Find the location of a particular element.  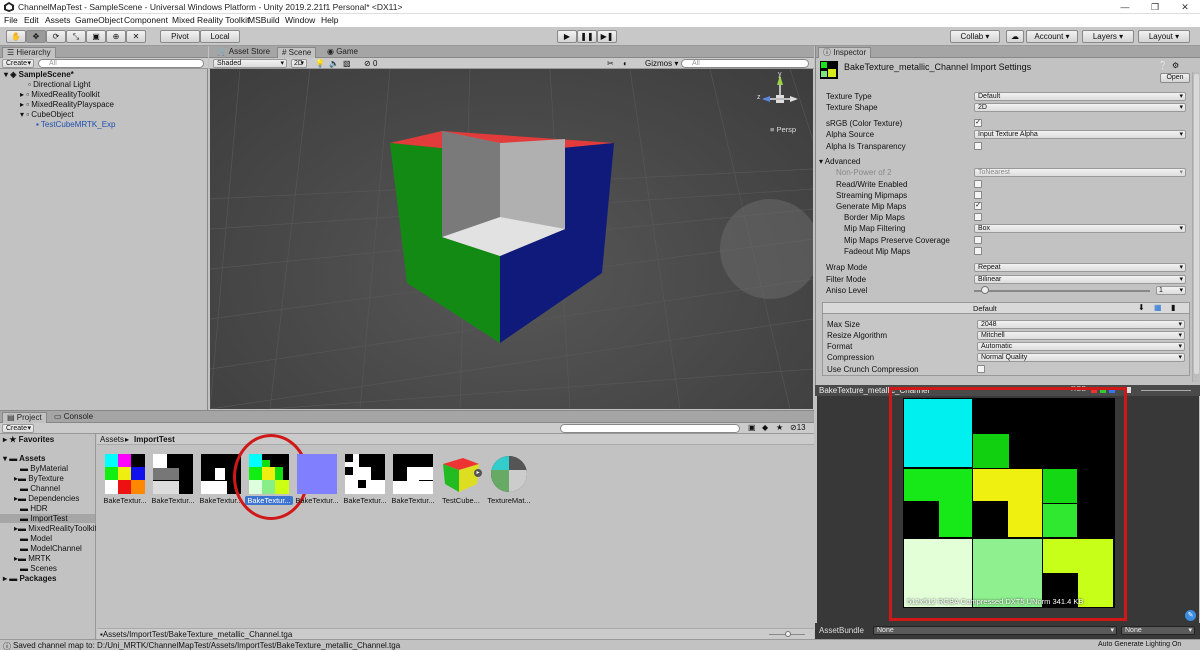

aniso-value-field: 1 is located at coordinates (1171, 290).